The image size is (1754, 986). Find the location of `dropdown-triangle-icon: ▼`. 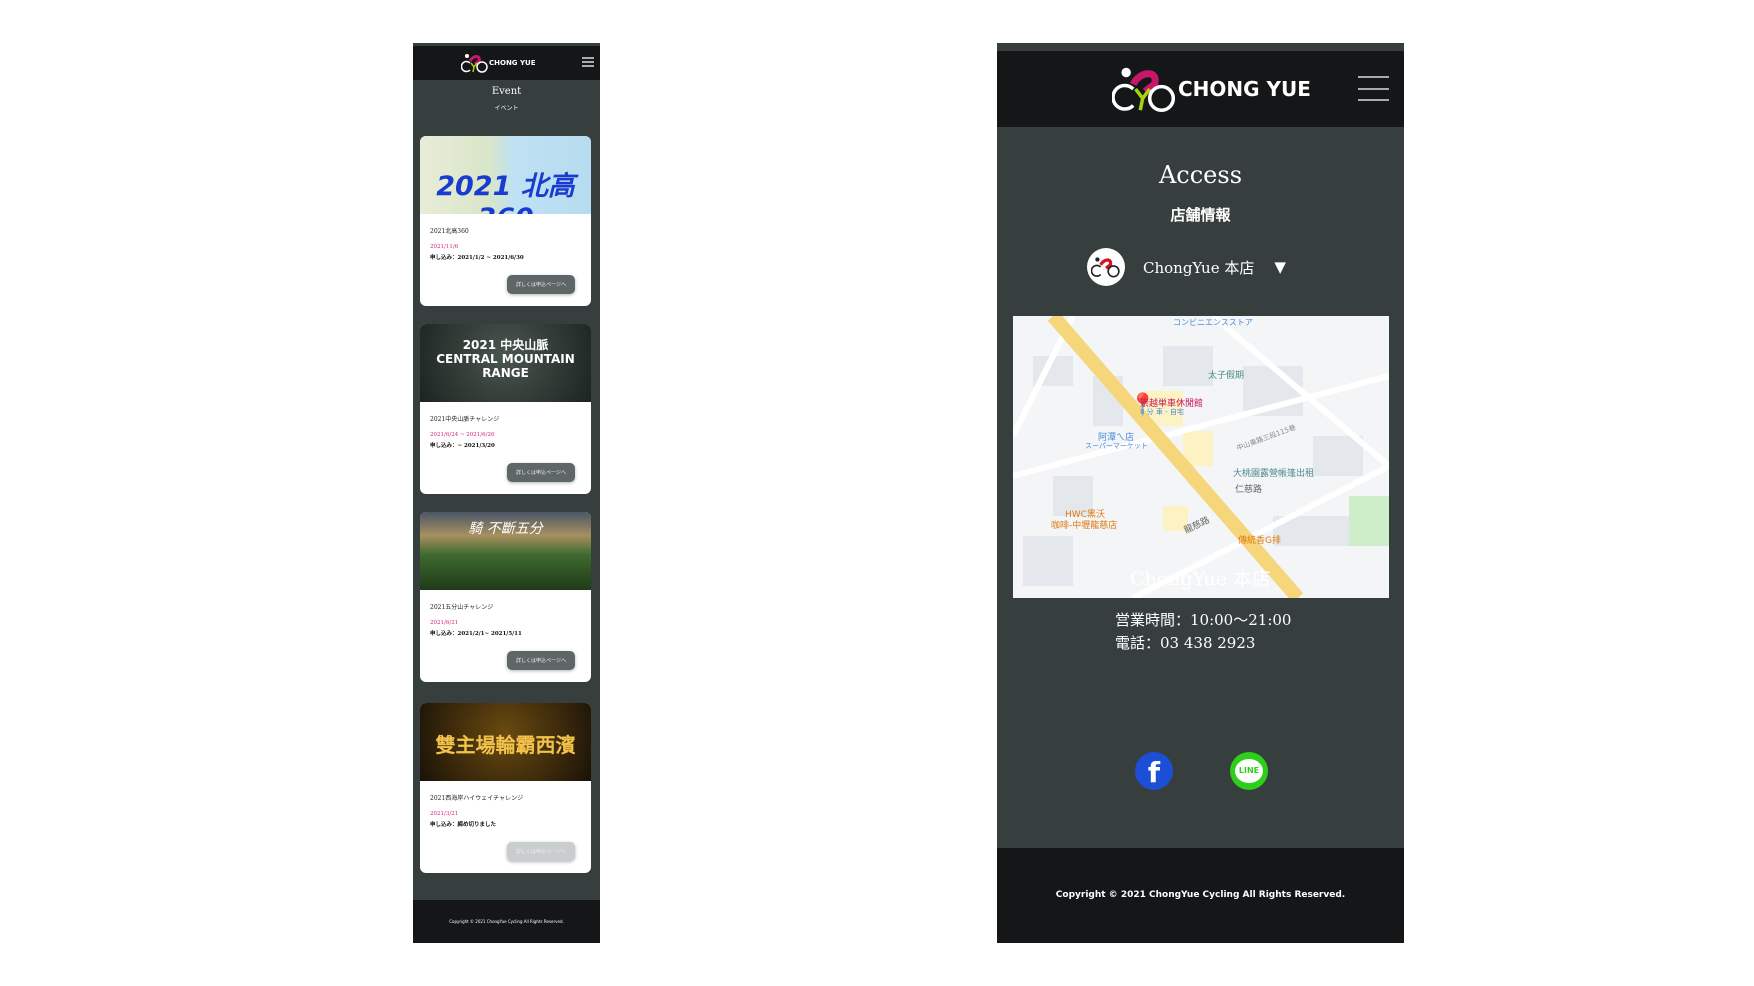

dropdown-triangle-icon: ▼ is located at coordinates (1280, 267).